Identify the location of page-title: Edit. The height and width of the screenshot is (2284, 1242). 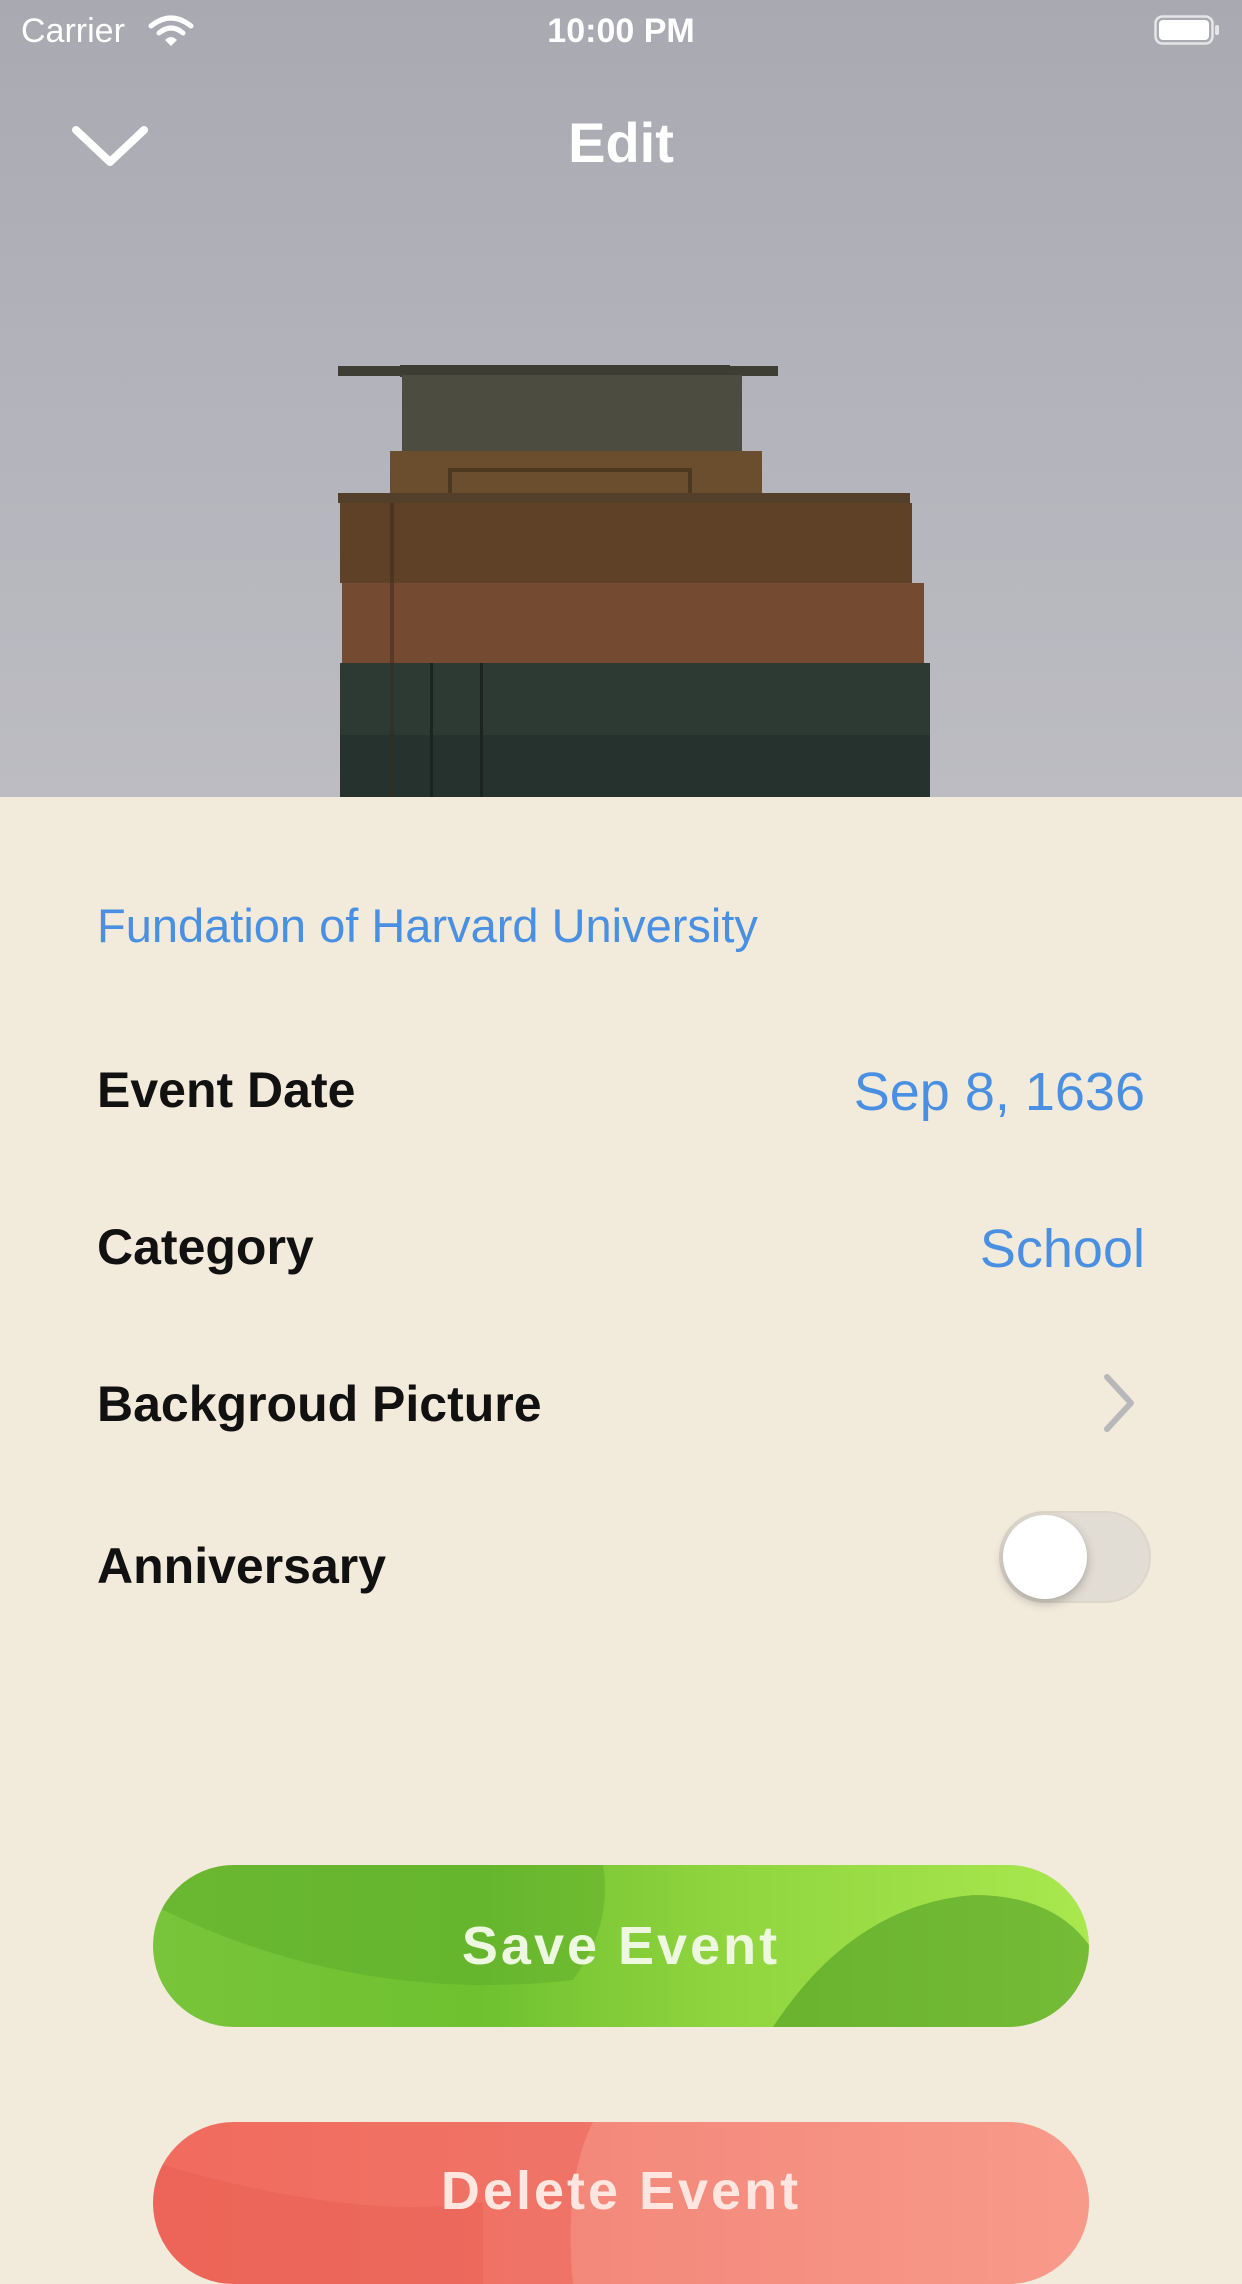
(621, 142).